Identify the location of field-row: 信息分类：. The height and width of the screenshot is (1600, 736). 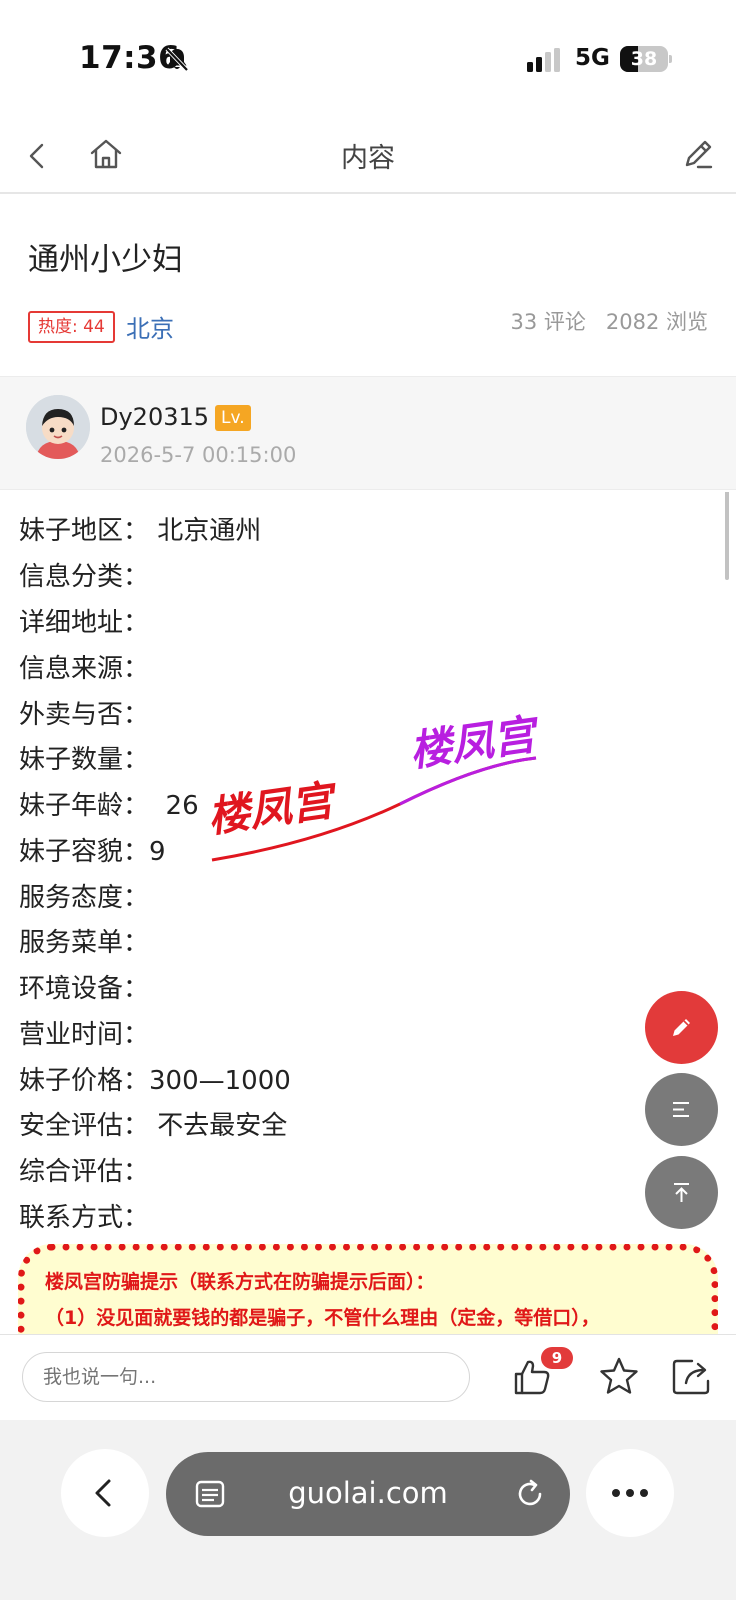
(84, 574).